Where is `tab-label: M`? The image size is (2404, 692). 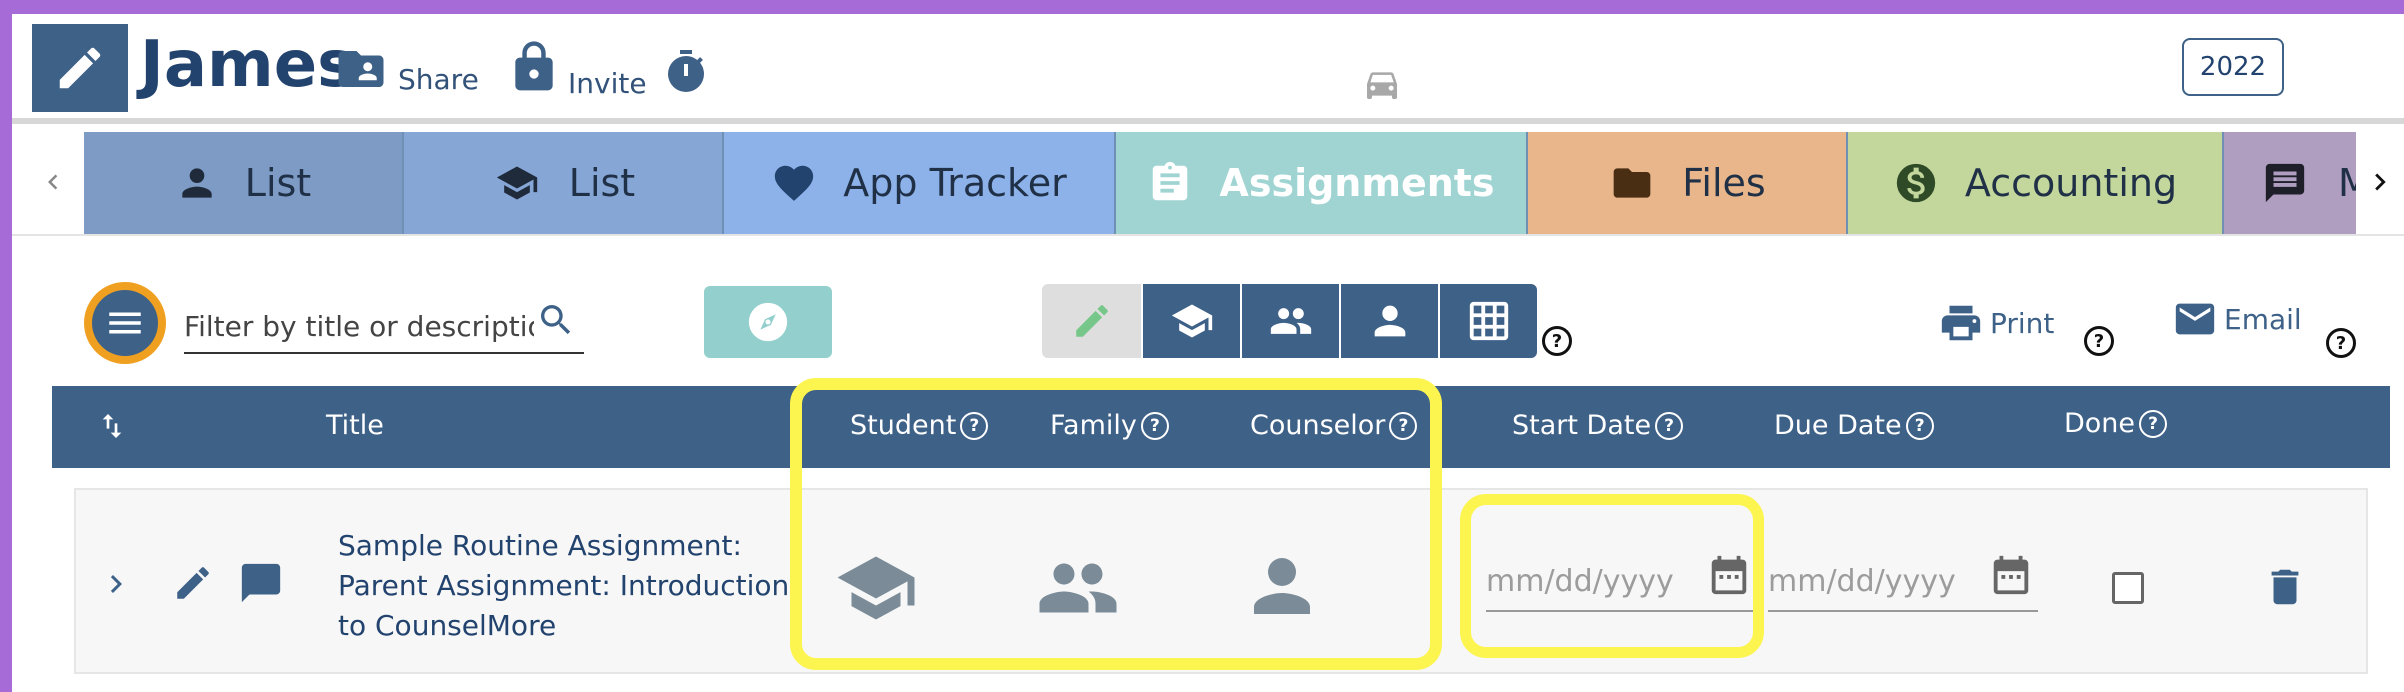
tab-label: M is located at coordinates (2347, 183).